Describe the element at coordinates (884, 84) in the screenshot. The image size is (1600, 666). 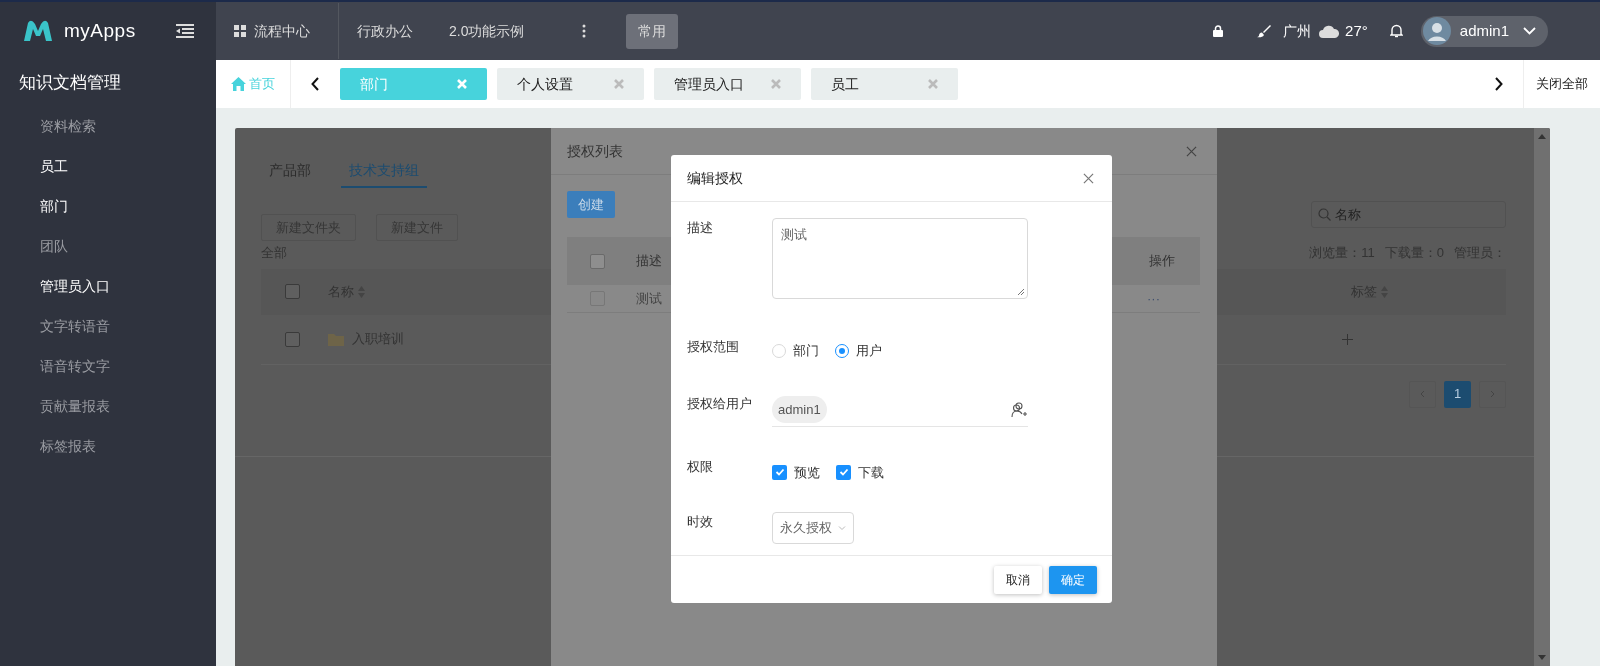
I see `page-tab: 员工` at that location.